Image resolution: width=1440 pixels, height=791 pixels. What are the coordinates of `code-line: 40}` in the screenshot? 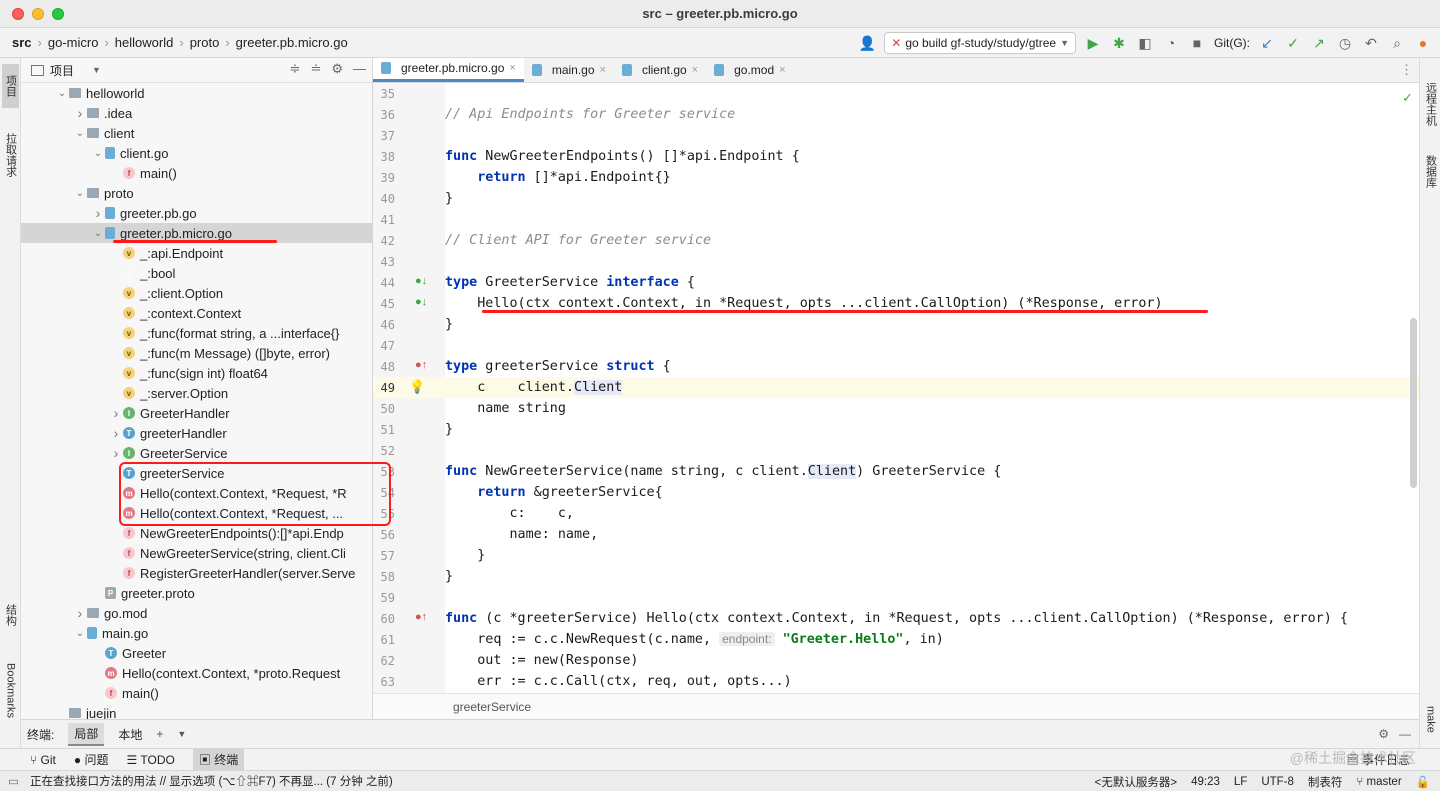 It's located at (896, 198).